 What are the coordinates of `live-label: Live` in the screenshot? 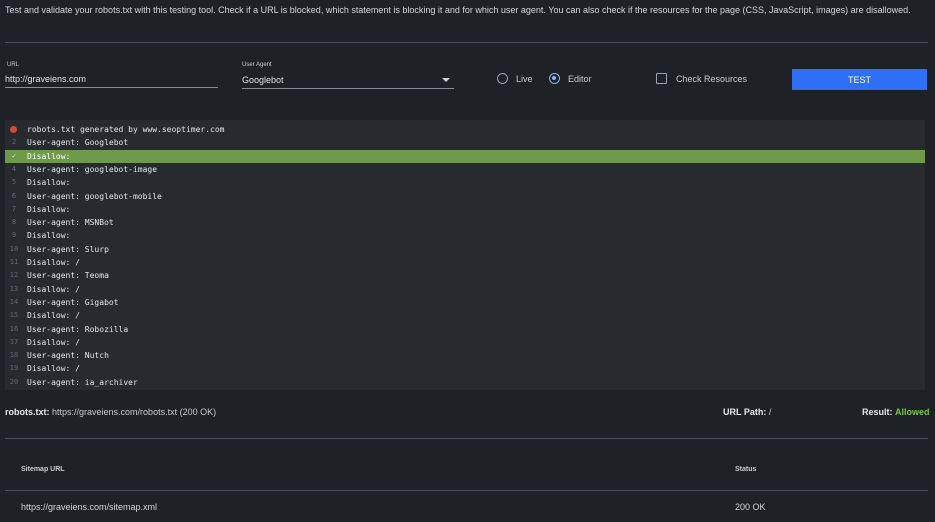 It's located at (524, 79).